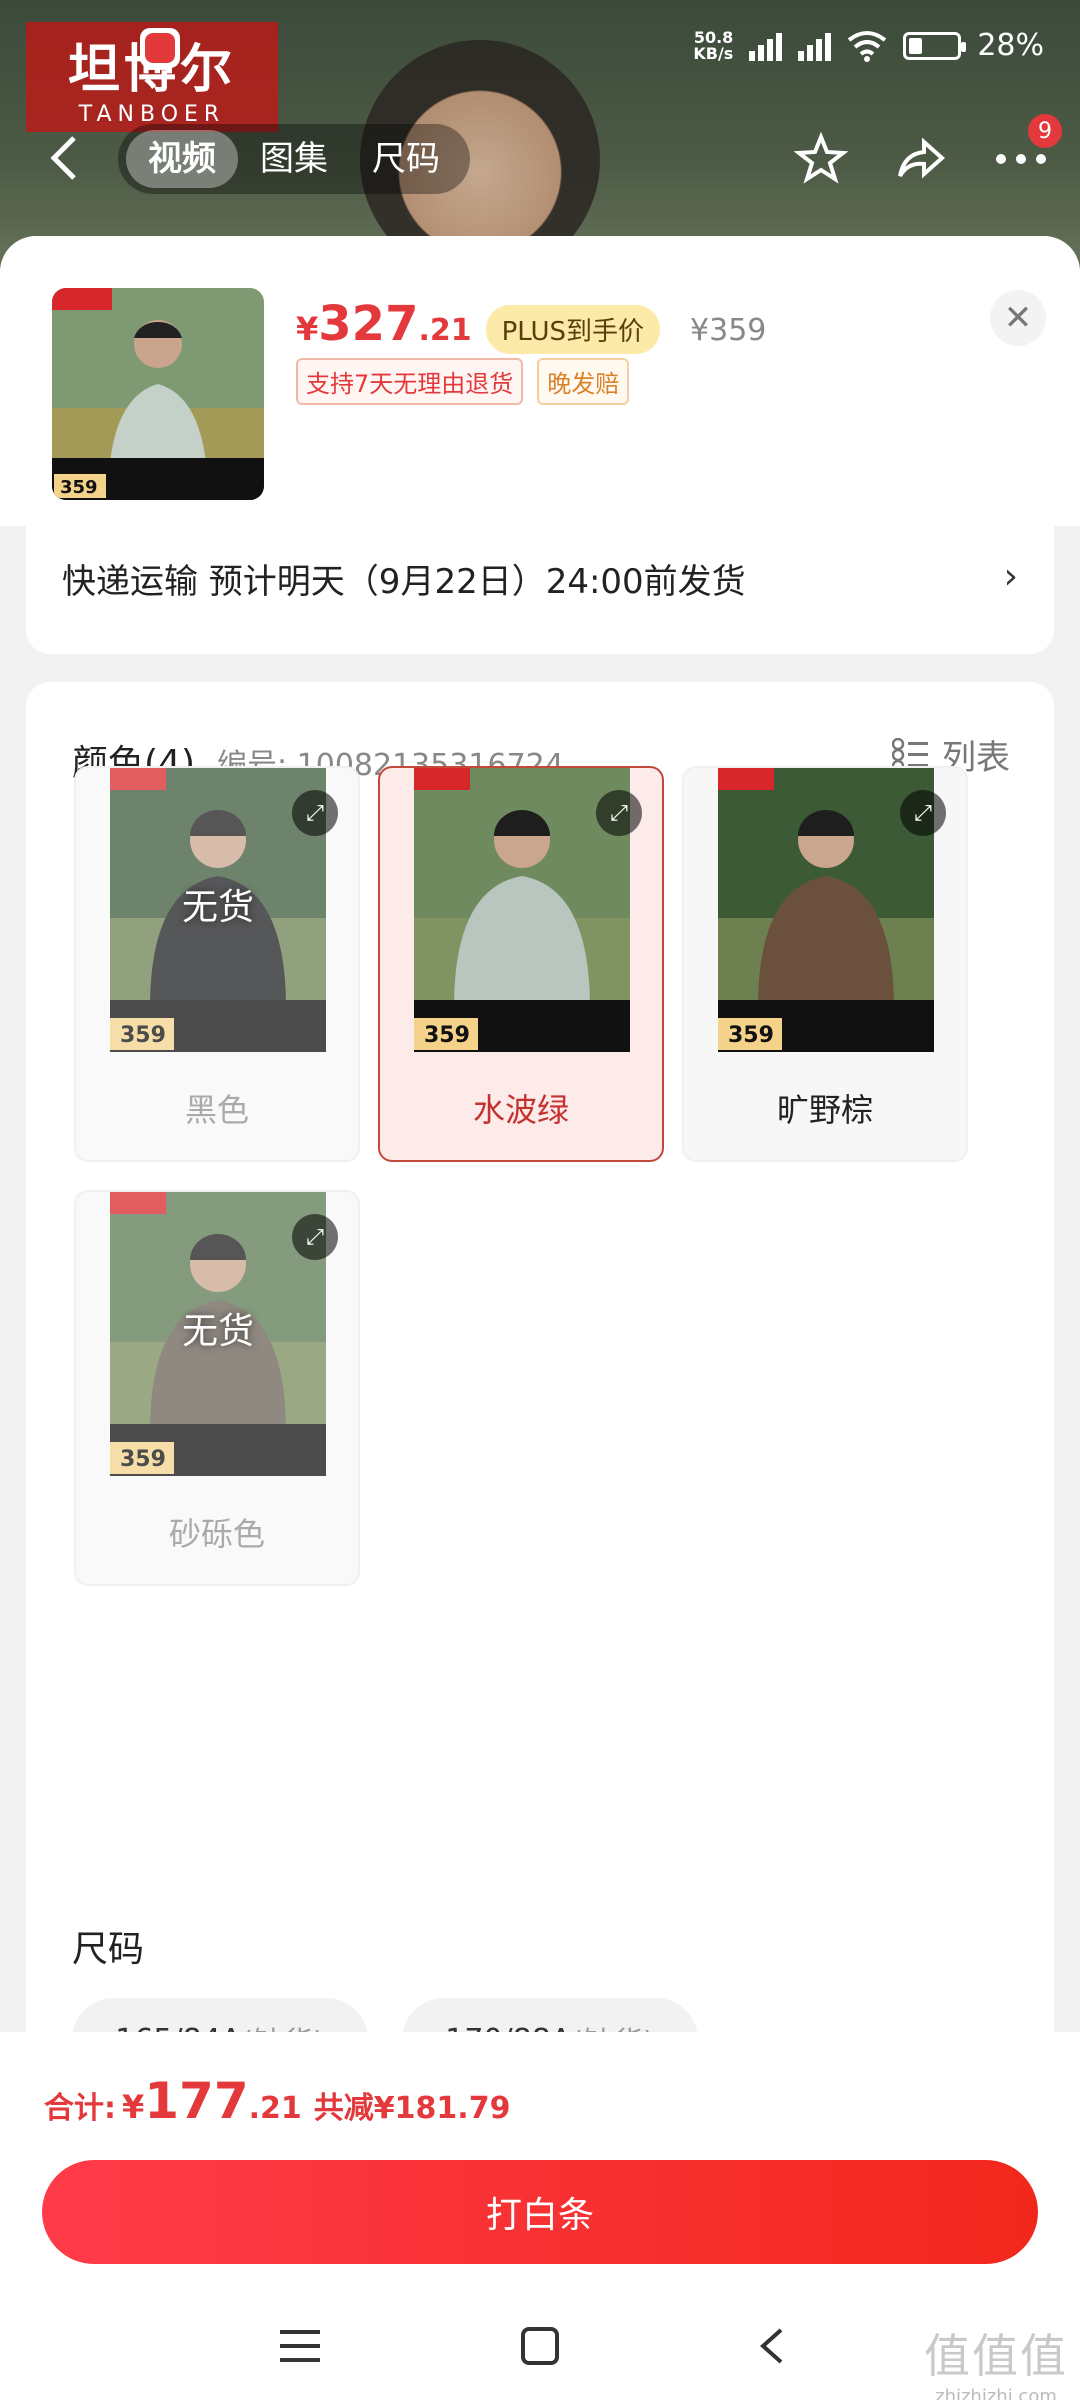  I want to click on share-icon, so click(921, 159).